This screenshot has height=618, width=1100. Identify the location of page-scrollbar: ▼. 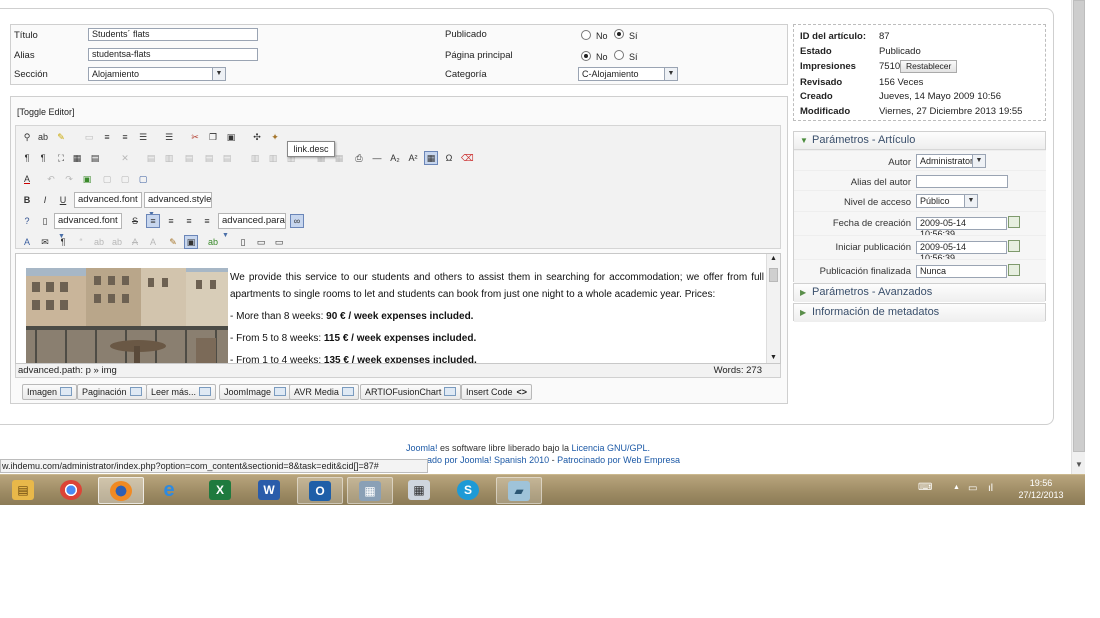
(1078, 237).